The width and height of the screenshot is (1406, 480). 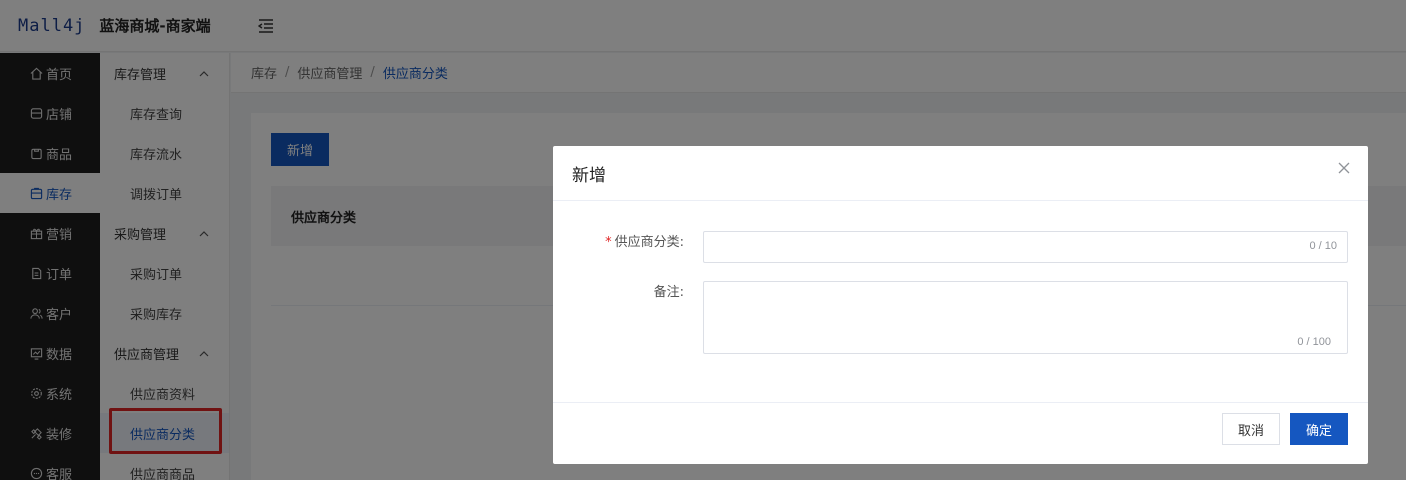 I want to click on category-label: * 供应商分类:, so click(x=624, y=240).